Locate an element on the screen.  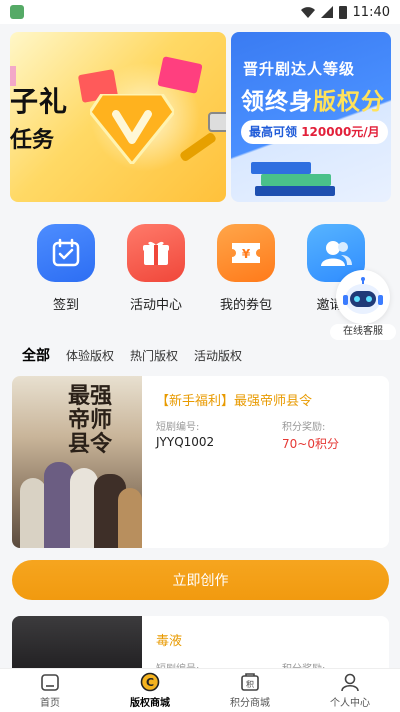
status-right: 11:40 is located at coordinates (345, 12).